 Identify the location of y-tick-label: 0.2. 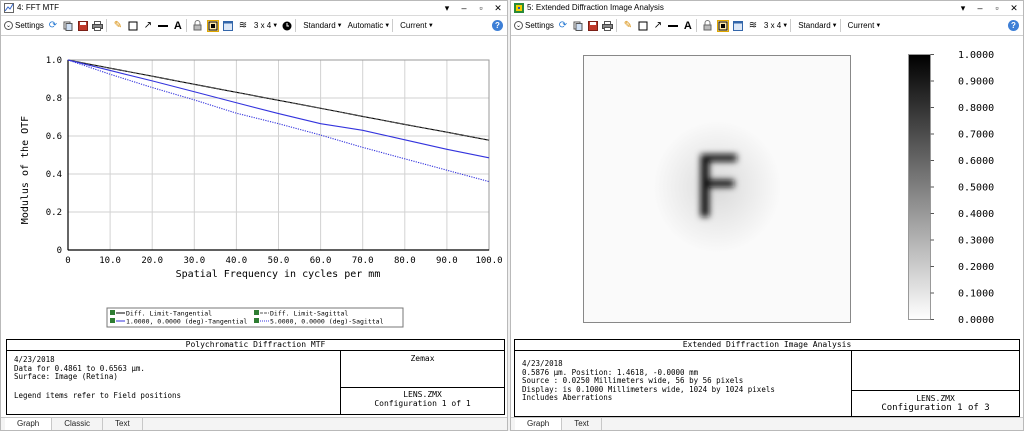
(54, 213).